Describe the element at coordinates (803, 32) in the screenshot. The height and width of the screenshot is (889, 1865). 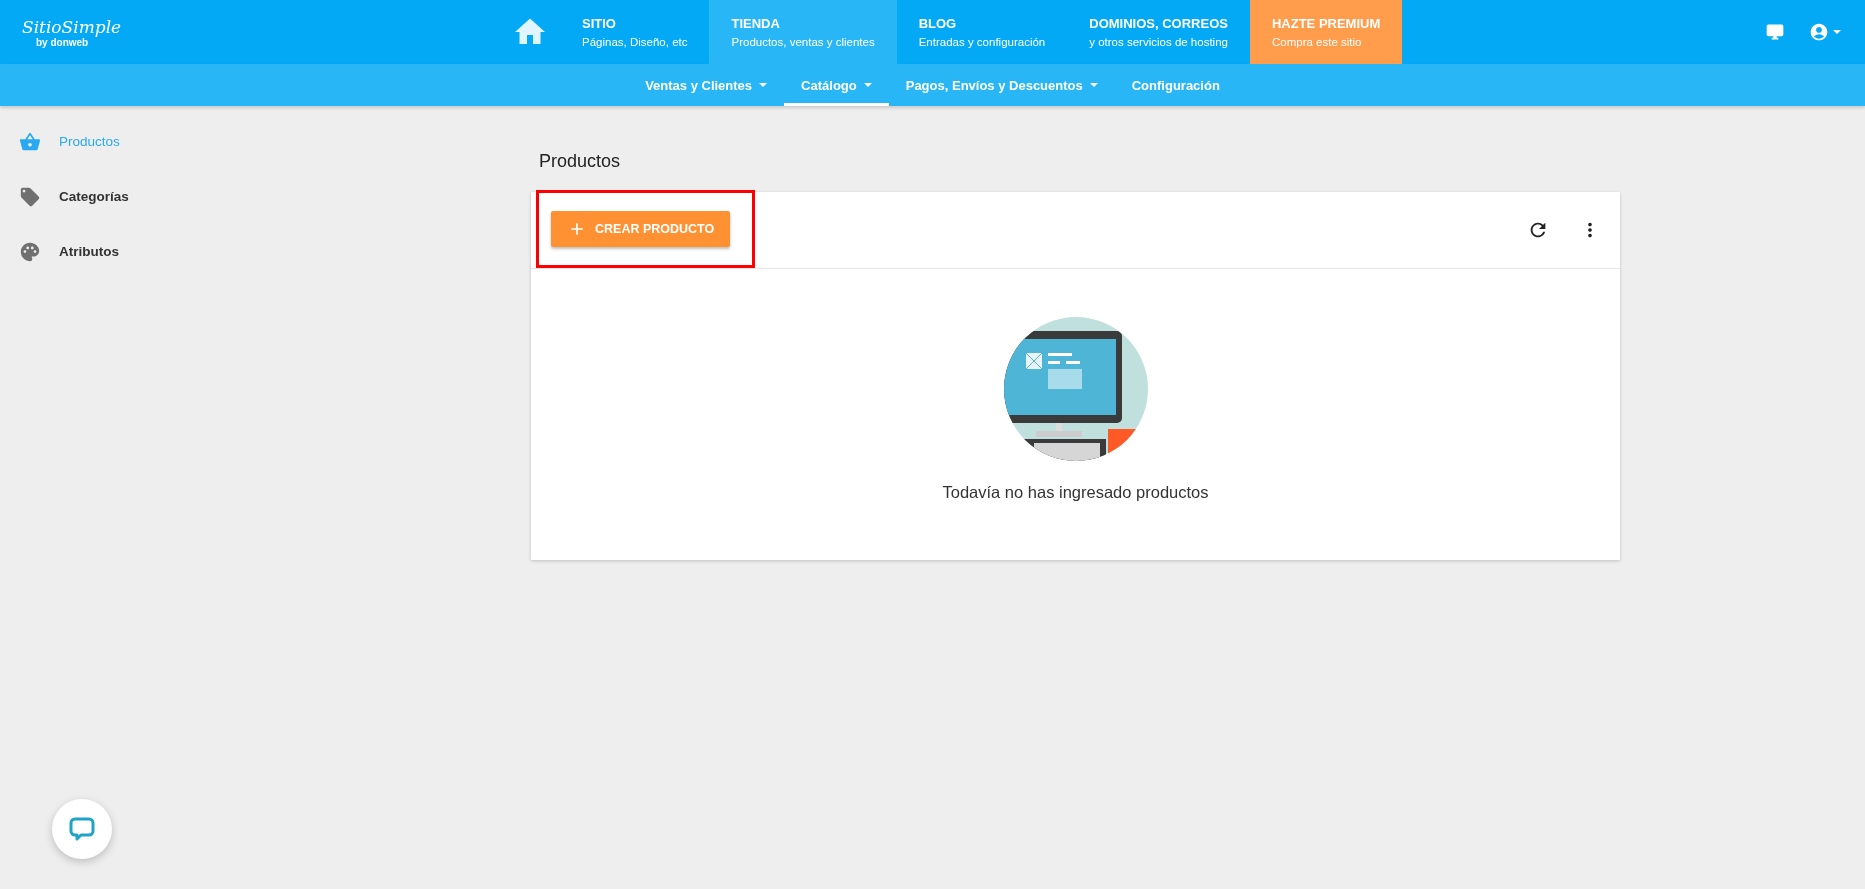
I see `nav-tab: TIENDA Productos, ventas y clientes` at that location.